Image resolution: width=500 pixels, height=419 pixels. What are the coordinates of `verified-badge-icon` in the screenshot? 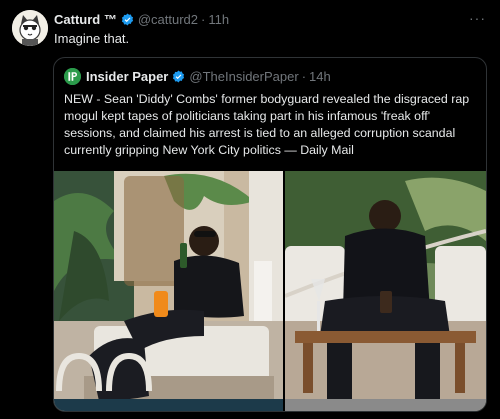 It's located at (127, 19).